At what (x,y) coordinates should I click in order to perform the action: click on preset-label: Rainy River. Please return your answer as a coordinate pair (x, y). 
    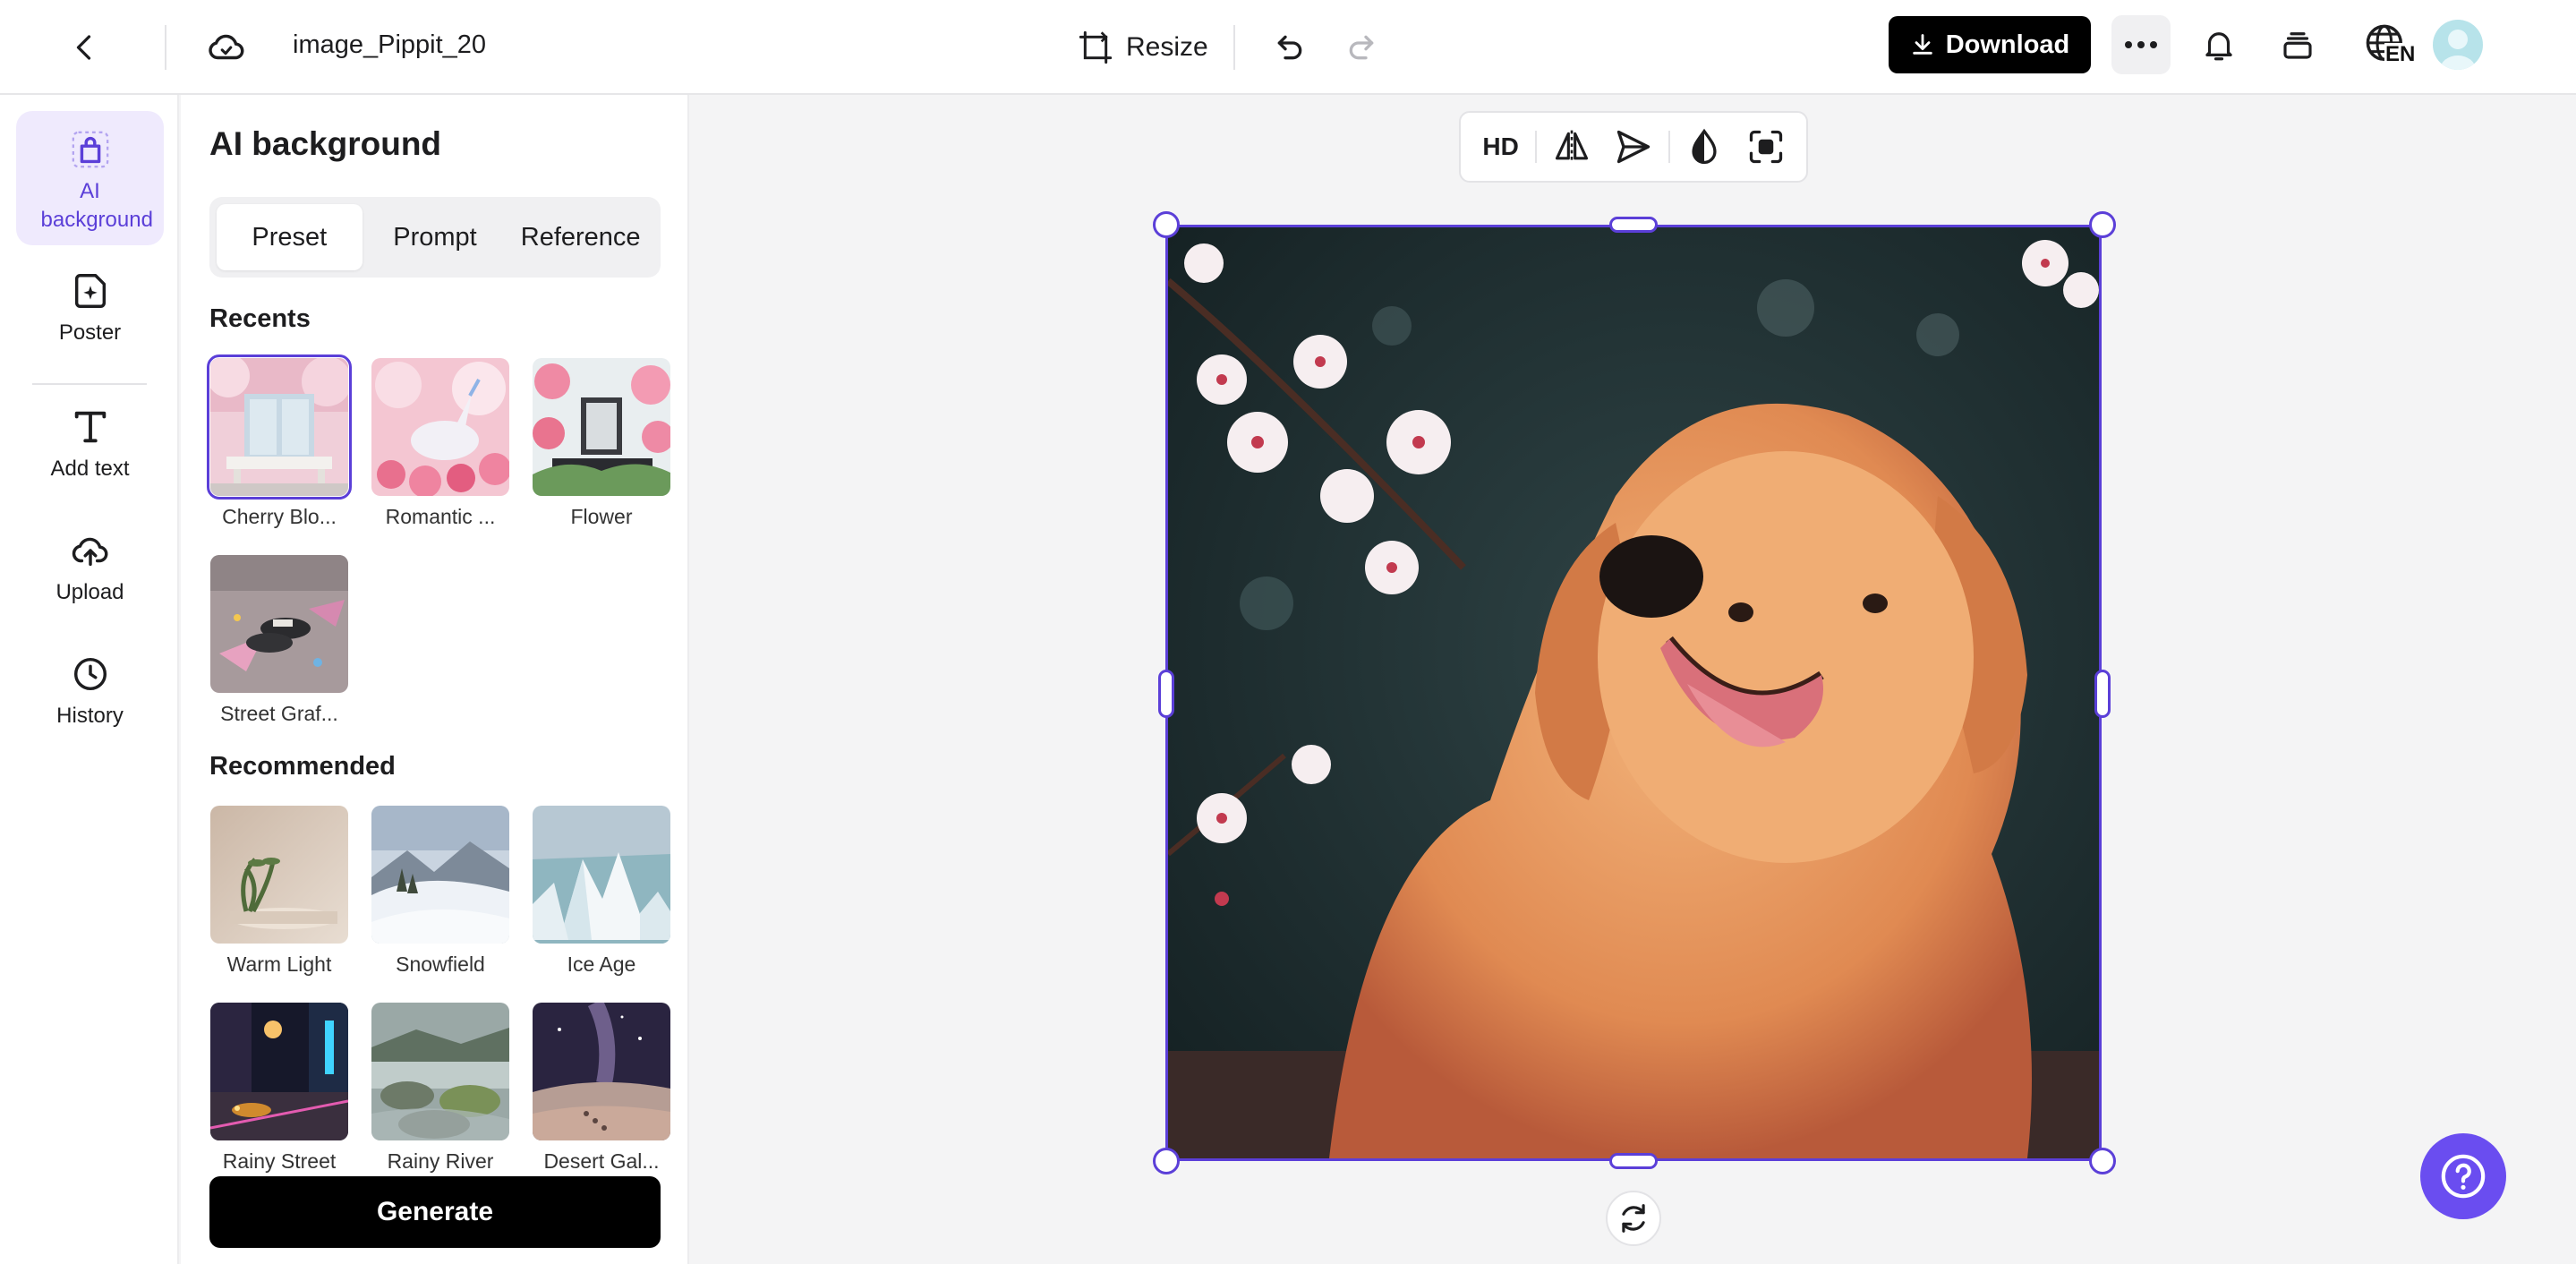
    Looking at the image, I should click on (440, 1161).